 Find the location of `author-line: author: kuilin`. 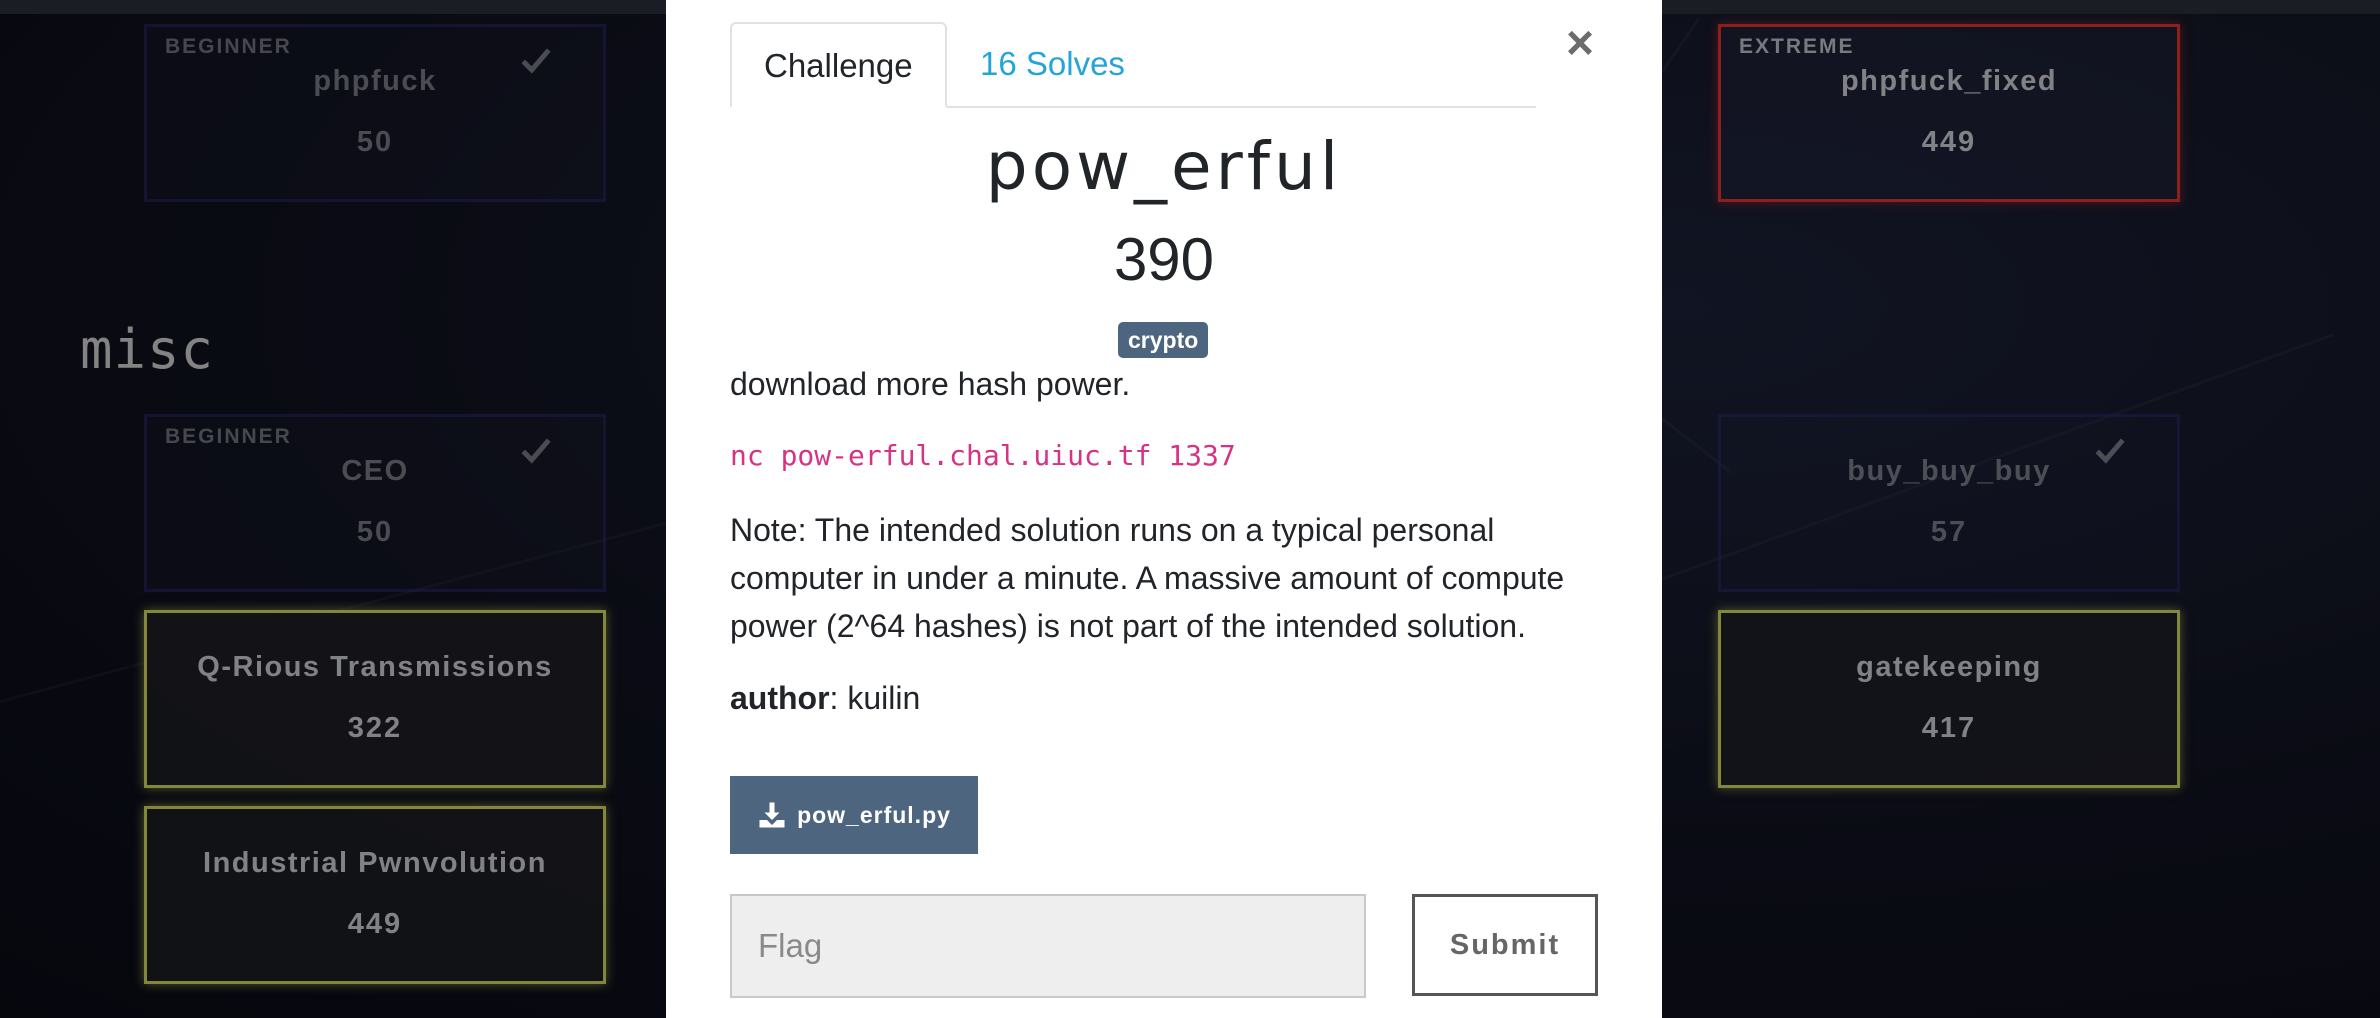

author-line: author: kuilin is located at coordinates (1160, 698).